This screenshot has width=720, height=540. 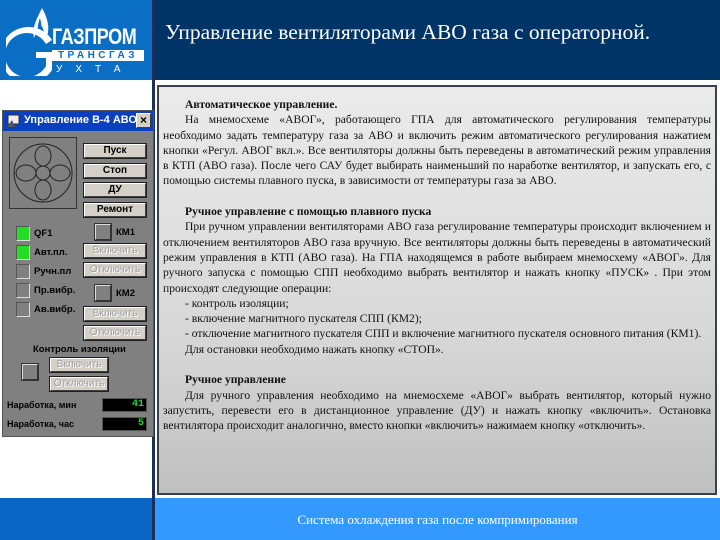 I want to click on remote-control-button: ДУ, so click(x=115, y=190).